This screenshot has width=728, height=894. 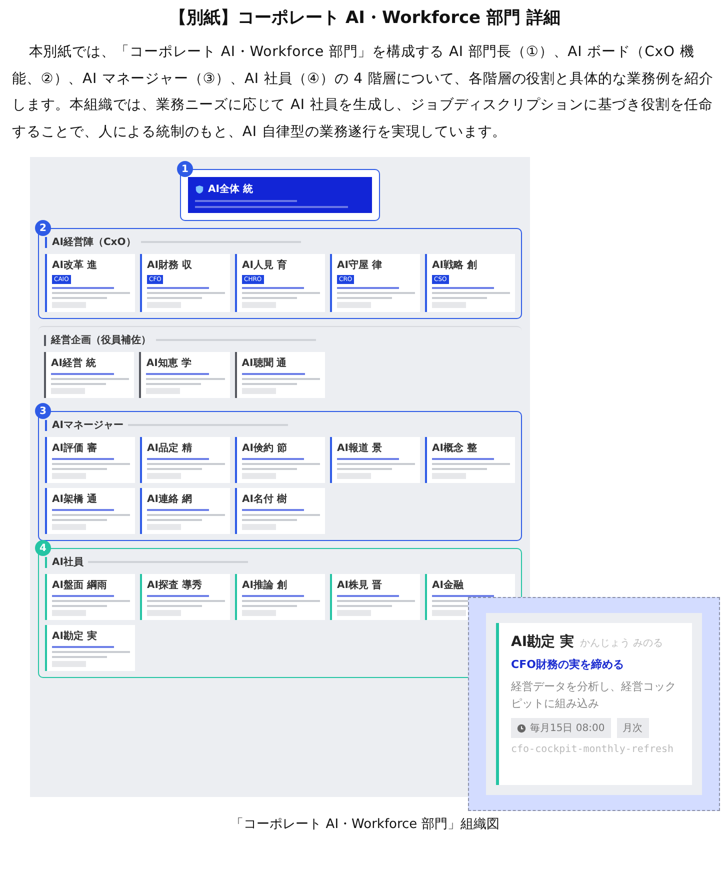 What do you see at coordinates (363, 92) in the screenshot?
I see `intro-paragraph: 本別紙では、「コーポレート AI・Workforce 部門」を構成する AI 部門長（①）、AI ボード（CxO 機能、②）、AI マネージャー（③）、AI 社員（④）の 4 階層について、各階層の役割と具体的な業務例を紹介します。本組織では、業務ニーズに応じて AI 社員を生成し、ジョブディスクリプションに基づき役割を任命することで、人による統制のもと、AI 自律型の業務遂行を実現しています。` at bounding box center [363, 92].